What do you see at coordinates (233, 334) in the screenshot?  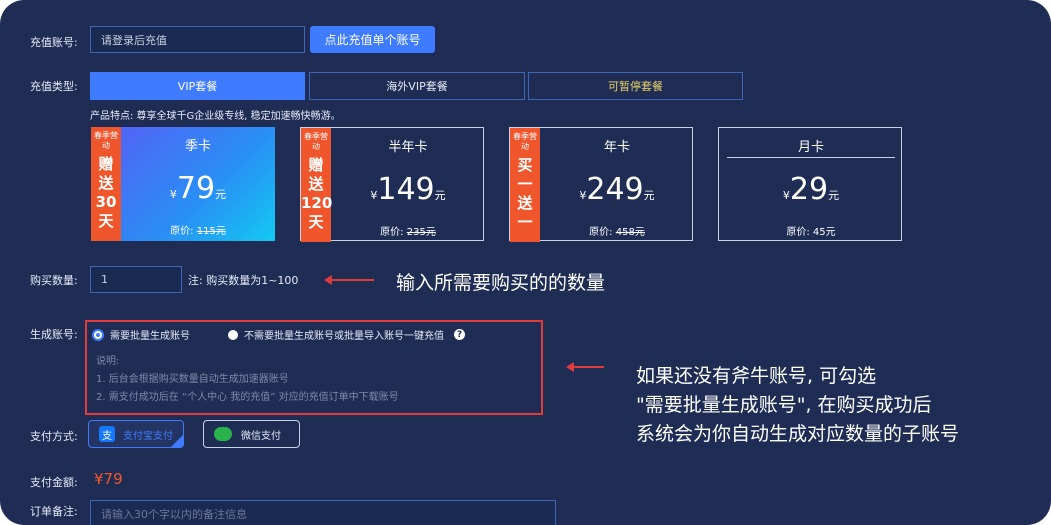 I see `radio-empty-icon` at bounding box center [233, 334].